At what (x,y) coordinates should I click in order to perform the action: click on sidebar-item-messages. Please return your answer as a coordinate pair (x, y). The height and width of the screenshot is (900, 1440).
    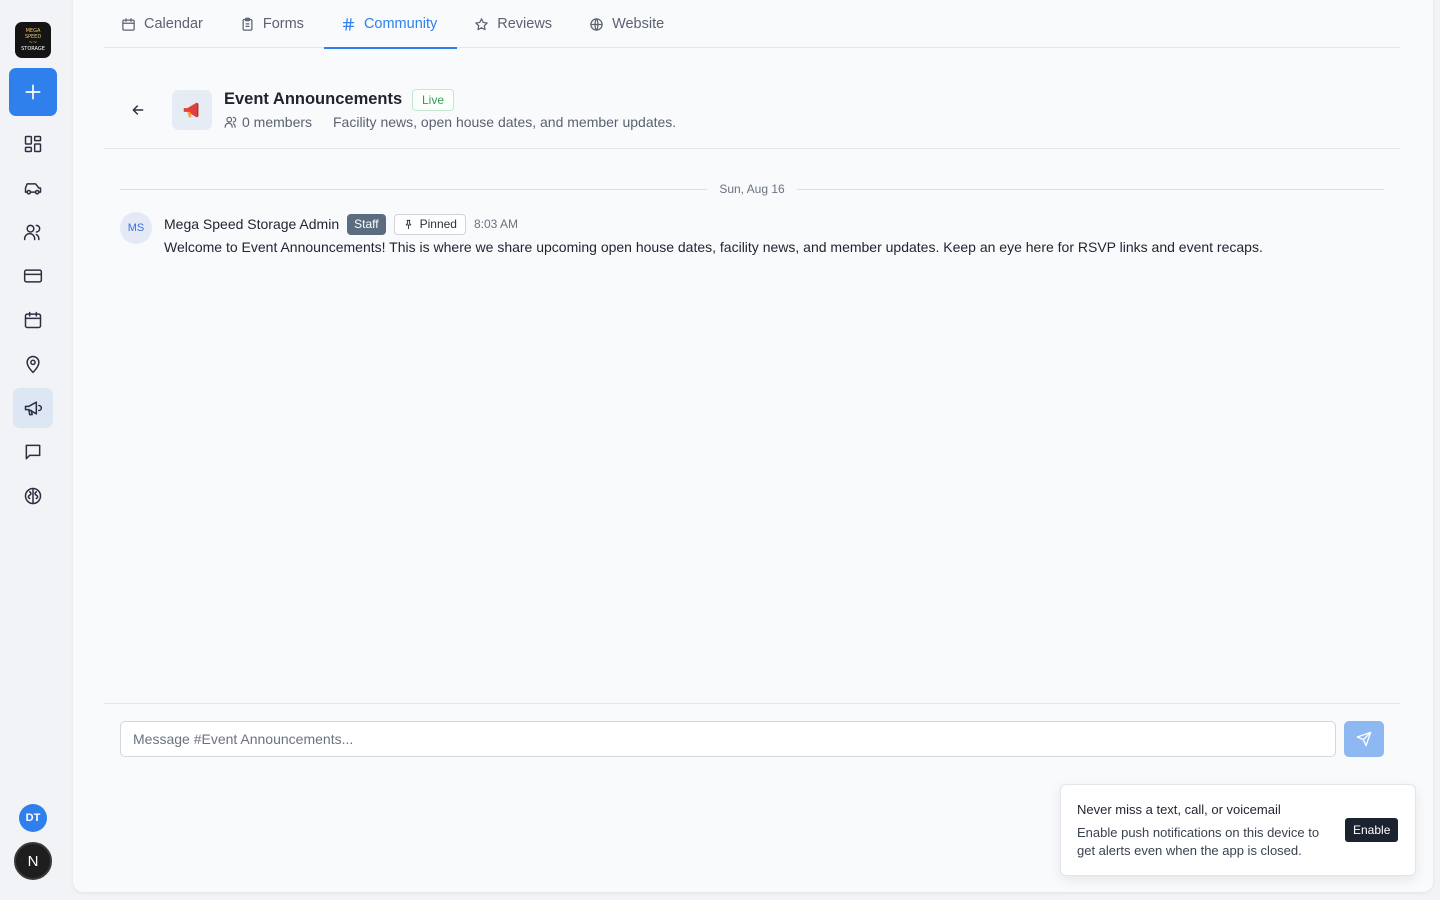
    Looking at the image, I should click on (33, 452).